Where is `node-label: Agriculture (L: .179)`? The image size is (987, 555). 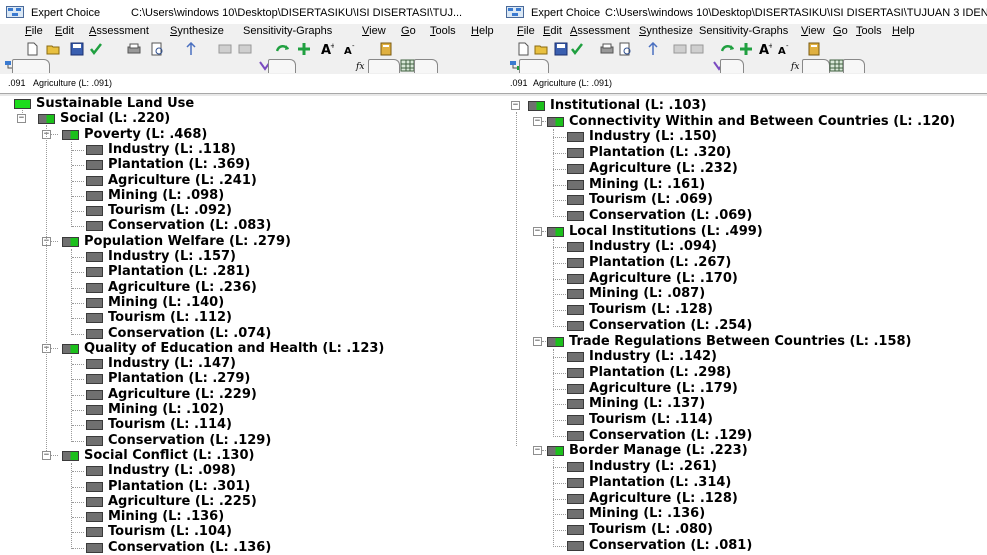 node-label: Agriculture (L: .179) is located at coordinates (663, 388).